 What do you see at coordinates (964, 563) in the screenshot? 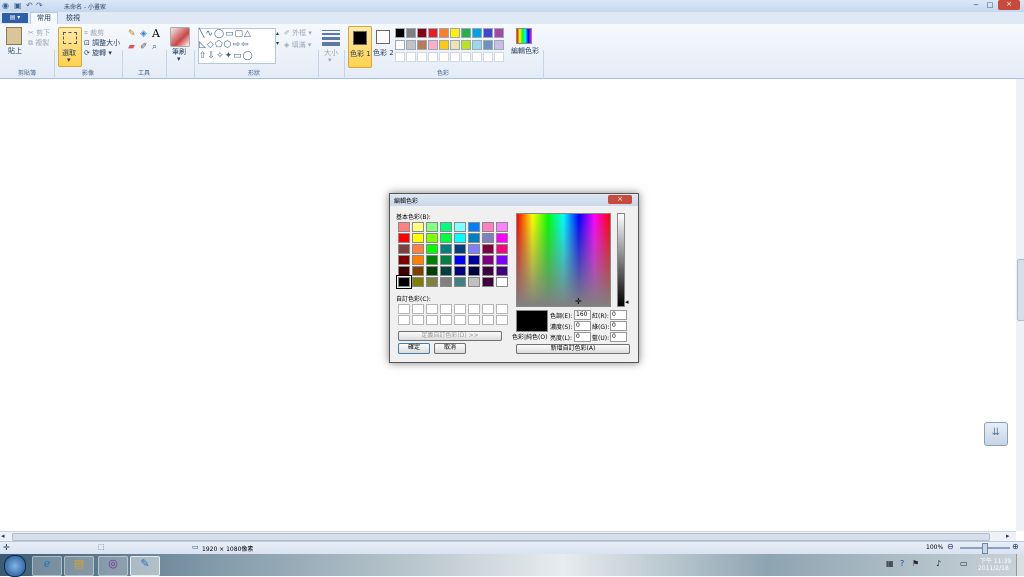
I see `tray-display-icon: ▭` at bounding box center [964, 563].